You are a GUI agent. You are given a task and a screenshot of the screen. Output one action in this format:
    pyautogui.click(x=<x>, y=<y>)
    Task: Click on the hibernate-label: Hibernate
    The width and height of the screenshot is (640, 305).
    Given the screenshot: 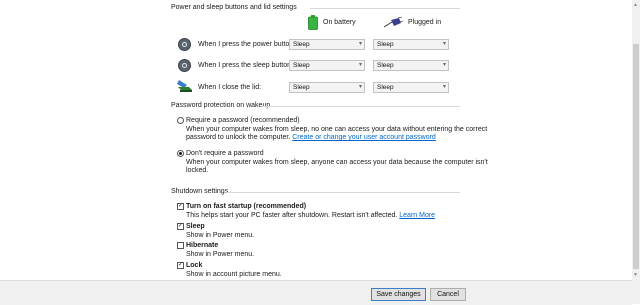 What is the action you would take?
    pyautogui.click(x=202, y=245)
    